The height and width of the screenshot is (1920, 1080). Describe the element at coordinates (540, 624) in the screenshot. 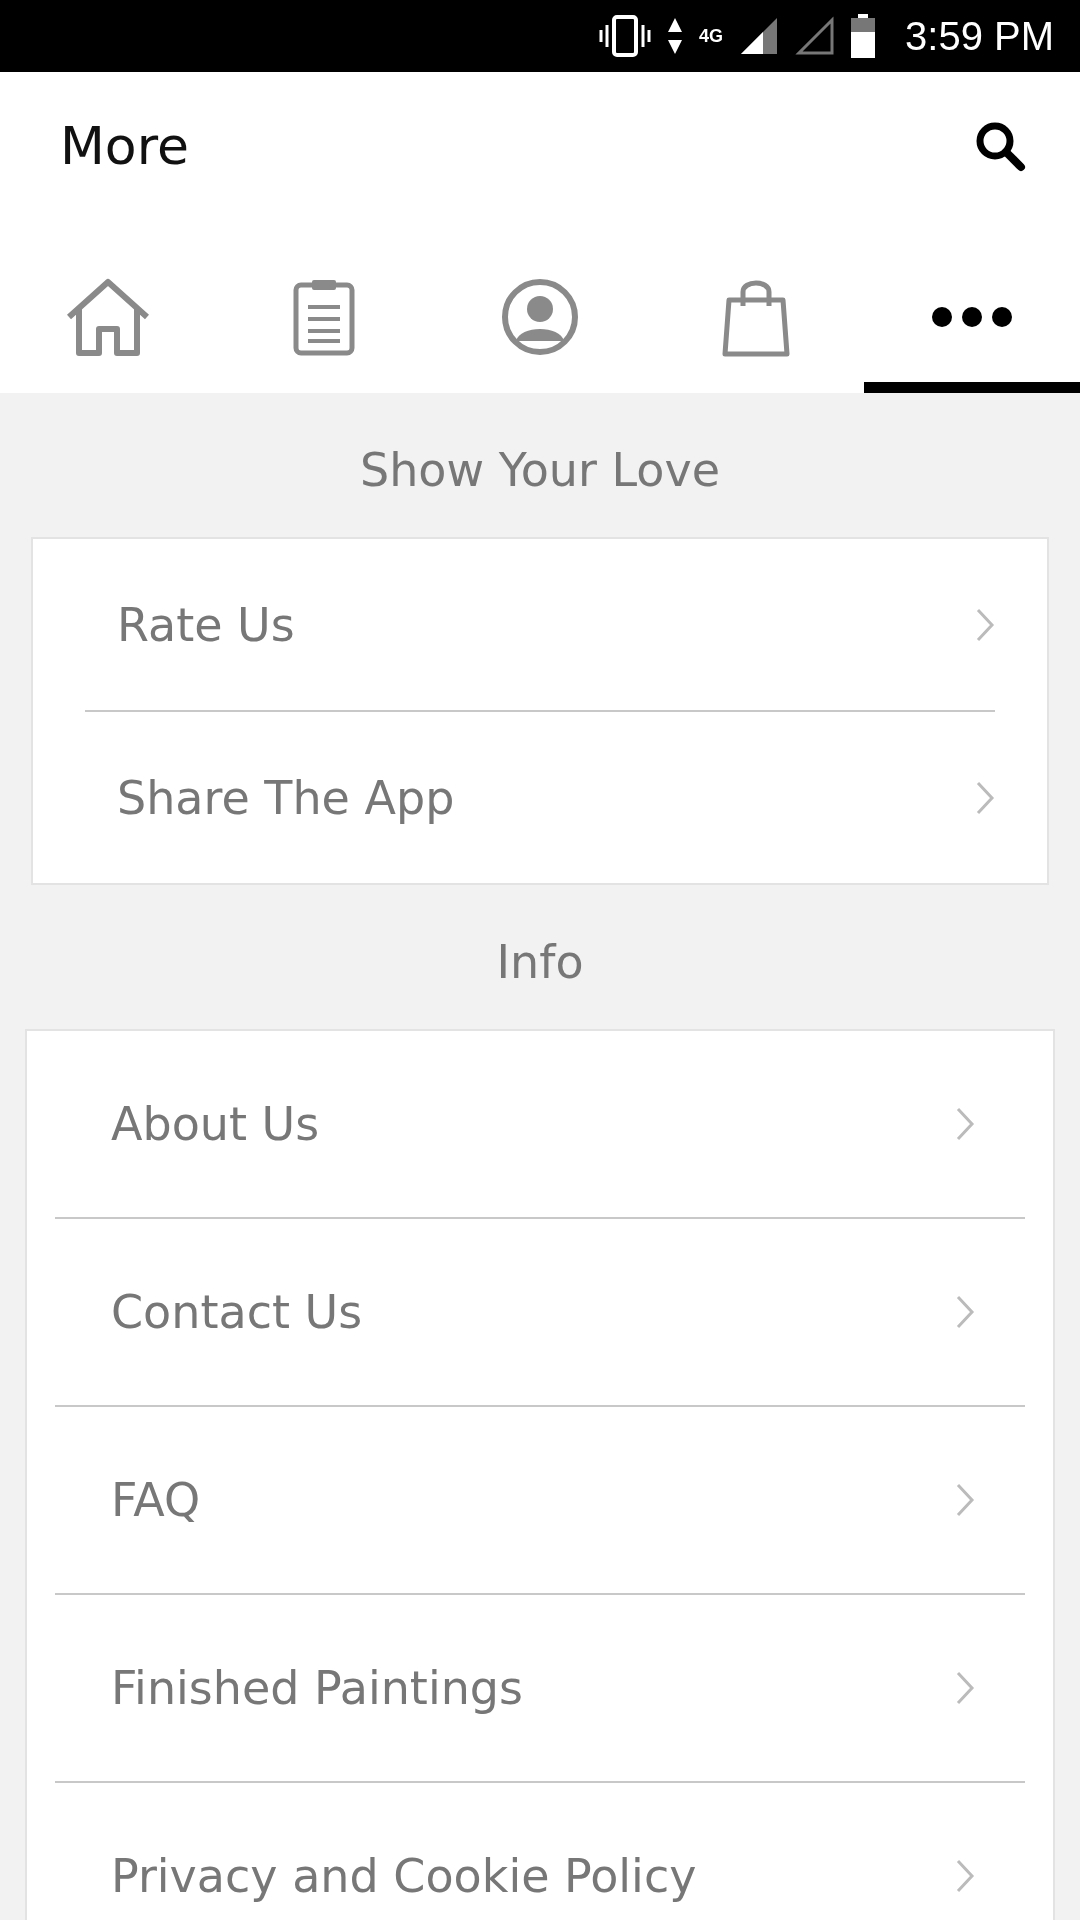

I see `menu-item: Rate Us` at that location.